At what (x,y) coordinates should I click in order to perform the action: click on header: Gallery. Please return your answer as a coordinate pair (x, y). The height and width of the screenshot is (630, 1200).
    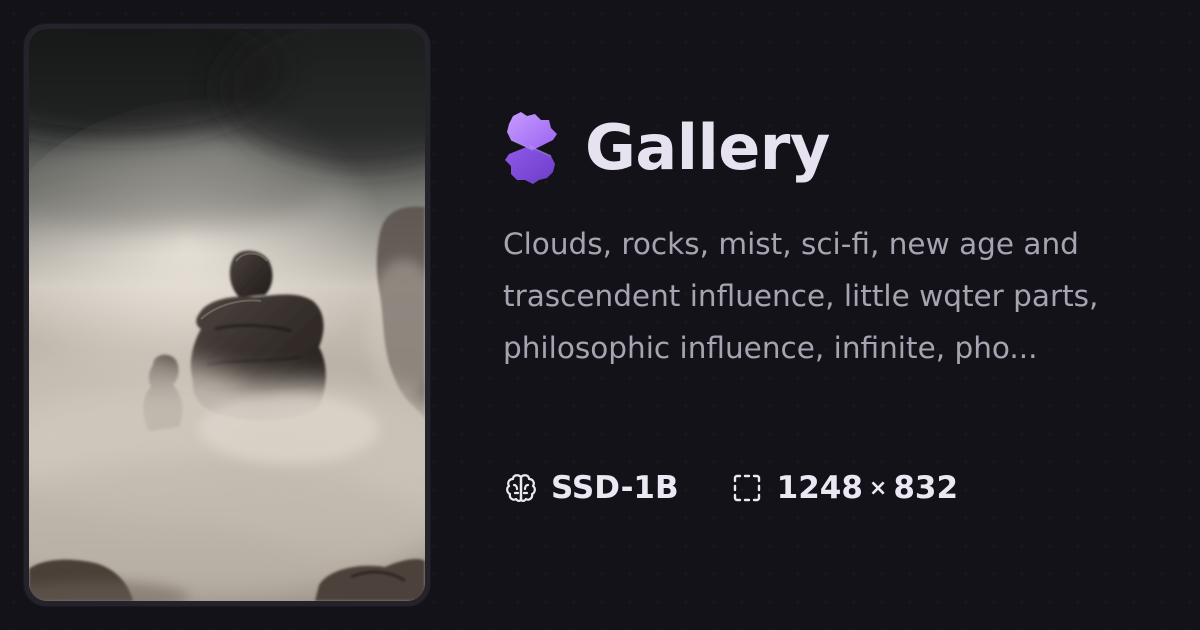
    Looking at the image, I should click on (666, 148).